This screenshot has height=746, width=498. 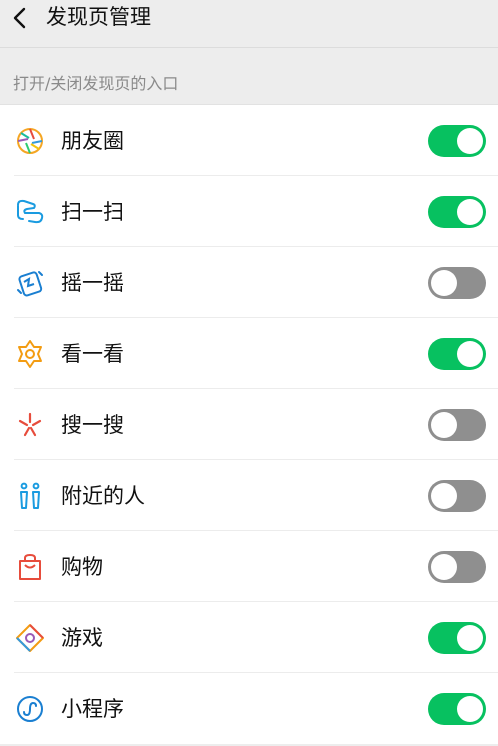 I want to click on item-label: 看一看, so click(x=92, y=354).